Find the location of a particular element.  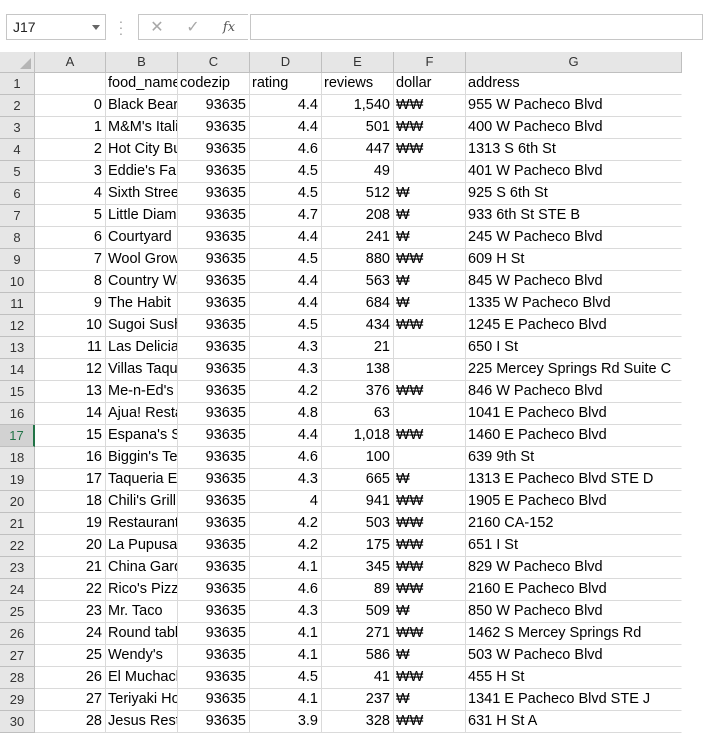

table-cell: La Pupusa is located at coordinates (142, 546).